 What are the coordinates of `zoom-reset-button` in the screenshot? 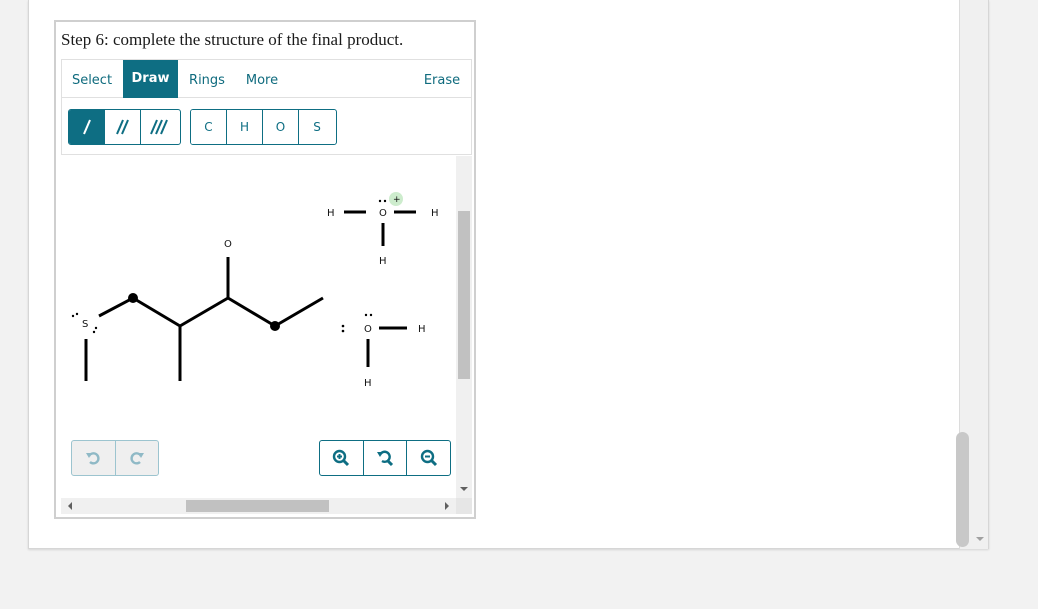 It's located at (386, 458).